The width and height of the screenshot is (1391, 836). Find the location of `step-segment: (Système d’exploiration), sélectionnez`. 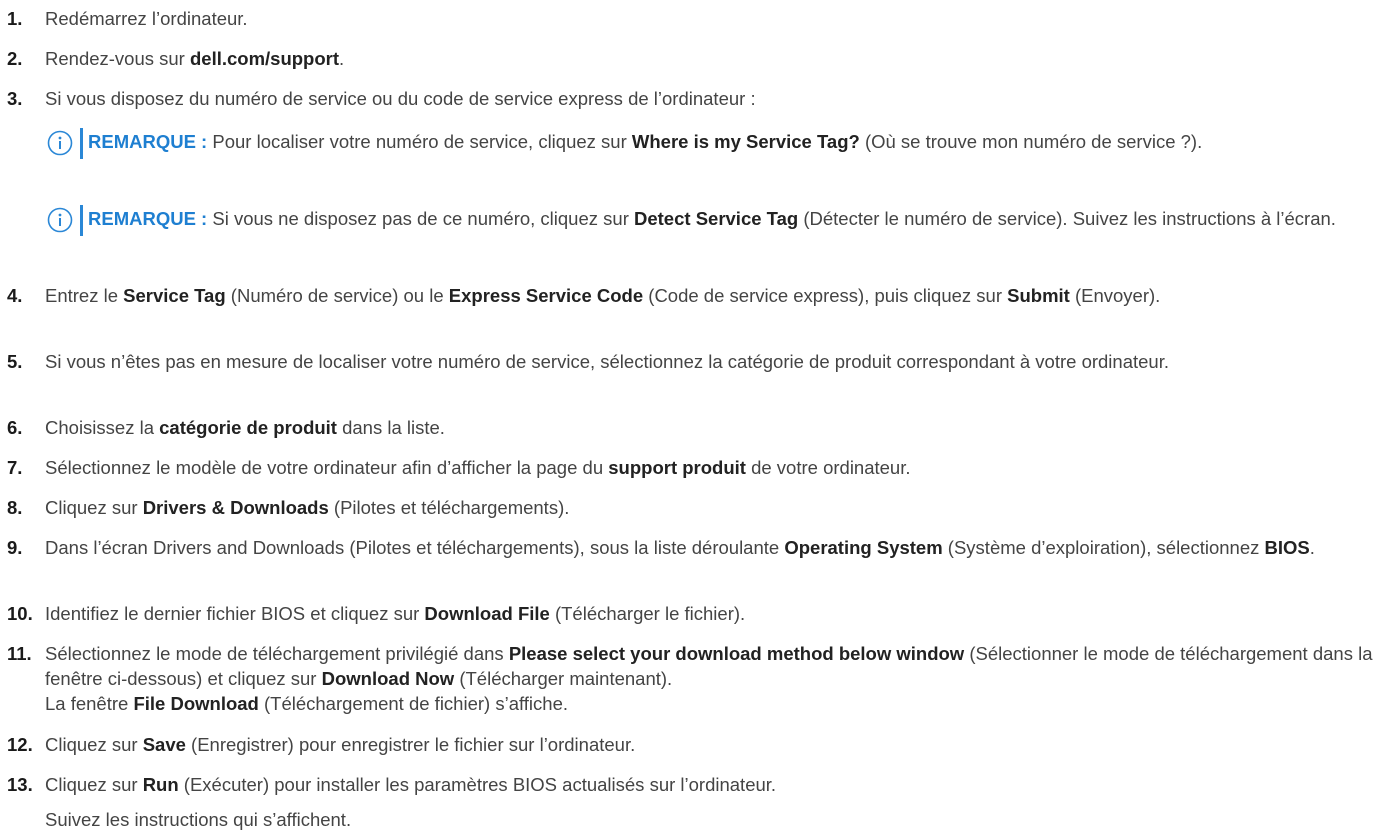

step-segment: (Système d’exploiration), sélectionnez is located at coordinates (1103, 547).